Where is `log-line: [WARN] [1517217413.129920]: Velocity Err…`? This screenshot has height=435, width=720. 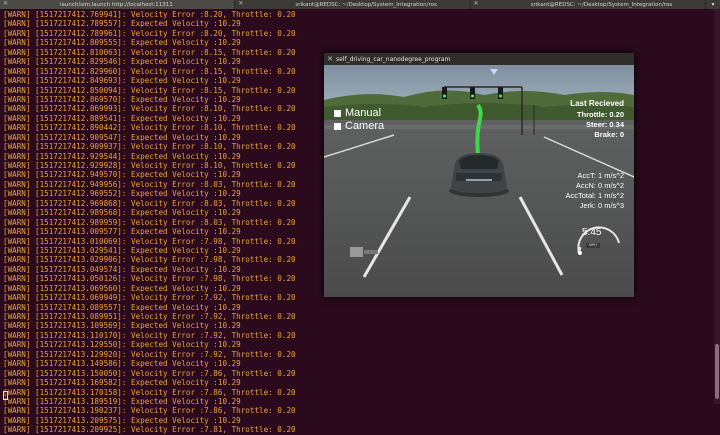 log-line: [WARN] [1517217413.129920]: Velocity Err… is located at coordinates (149, 354).